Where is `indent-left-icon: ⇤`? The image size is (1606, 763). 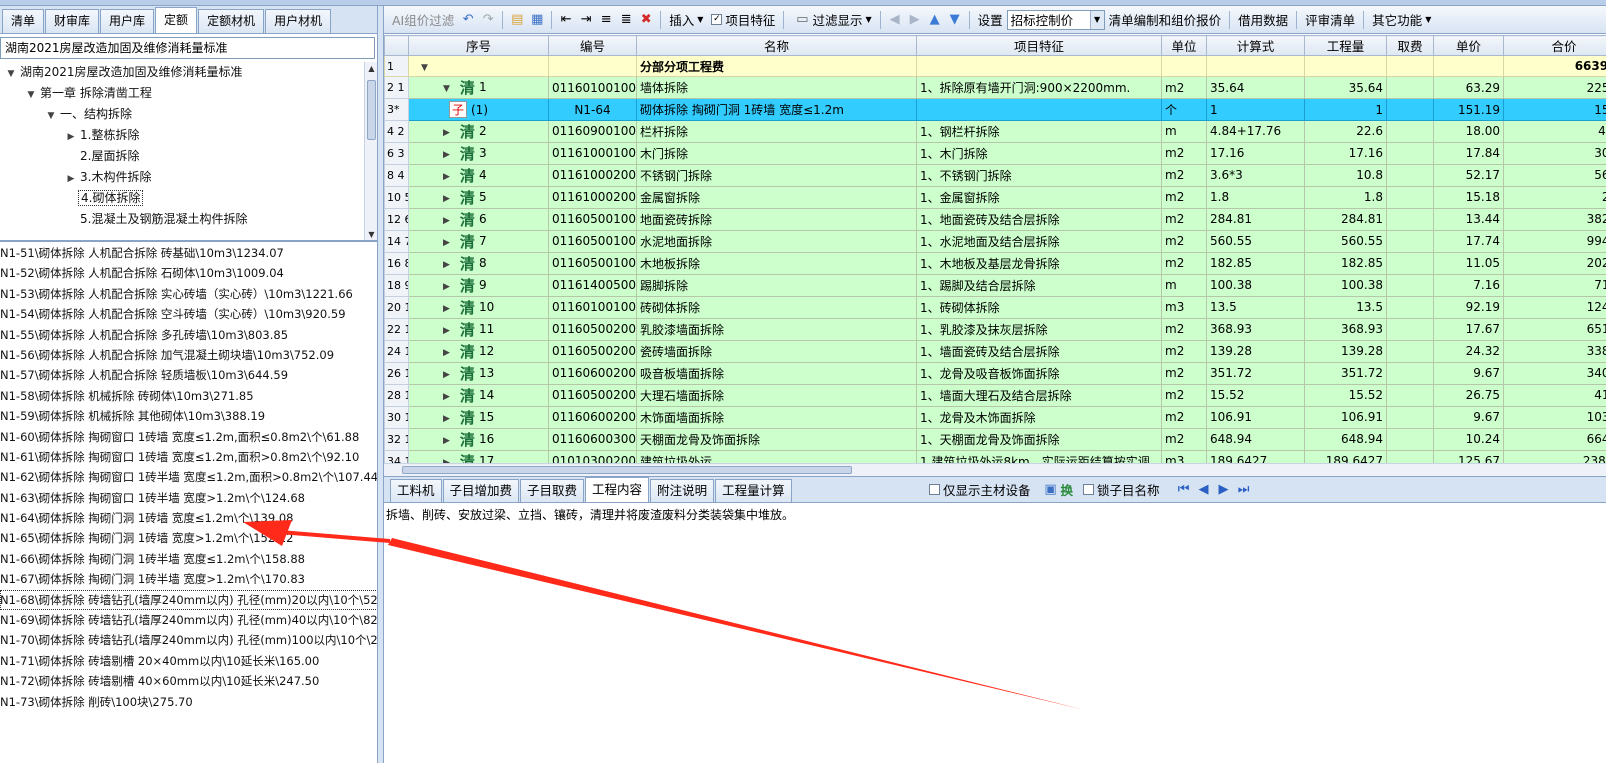
indent-left-icon: ⇤ is located at coordinates (566, 20).